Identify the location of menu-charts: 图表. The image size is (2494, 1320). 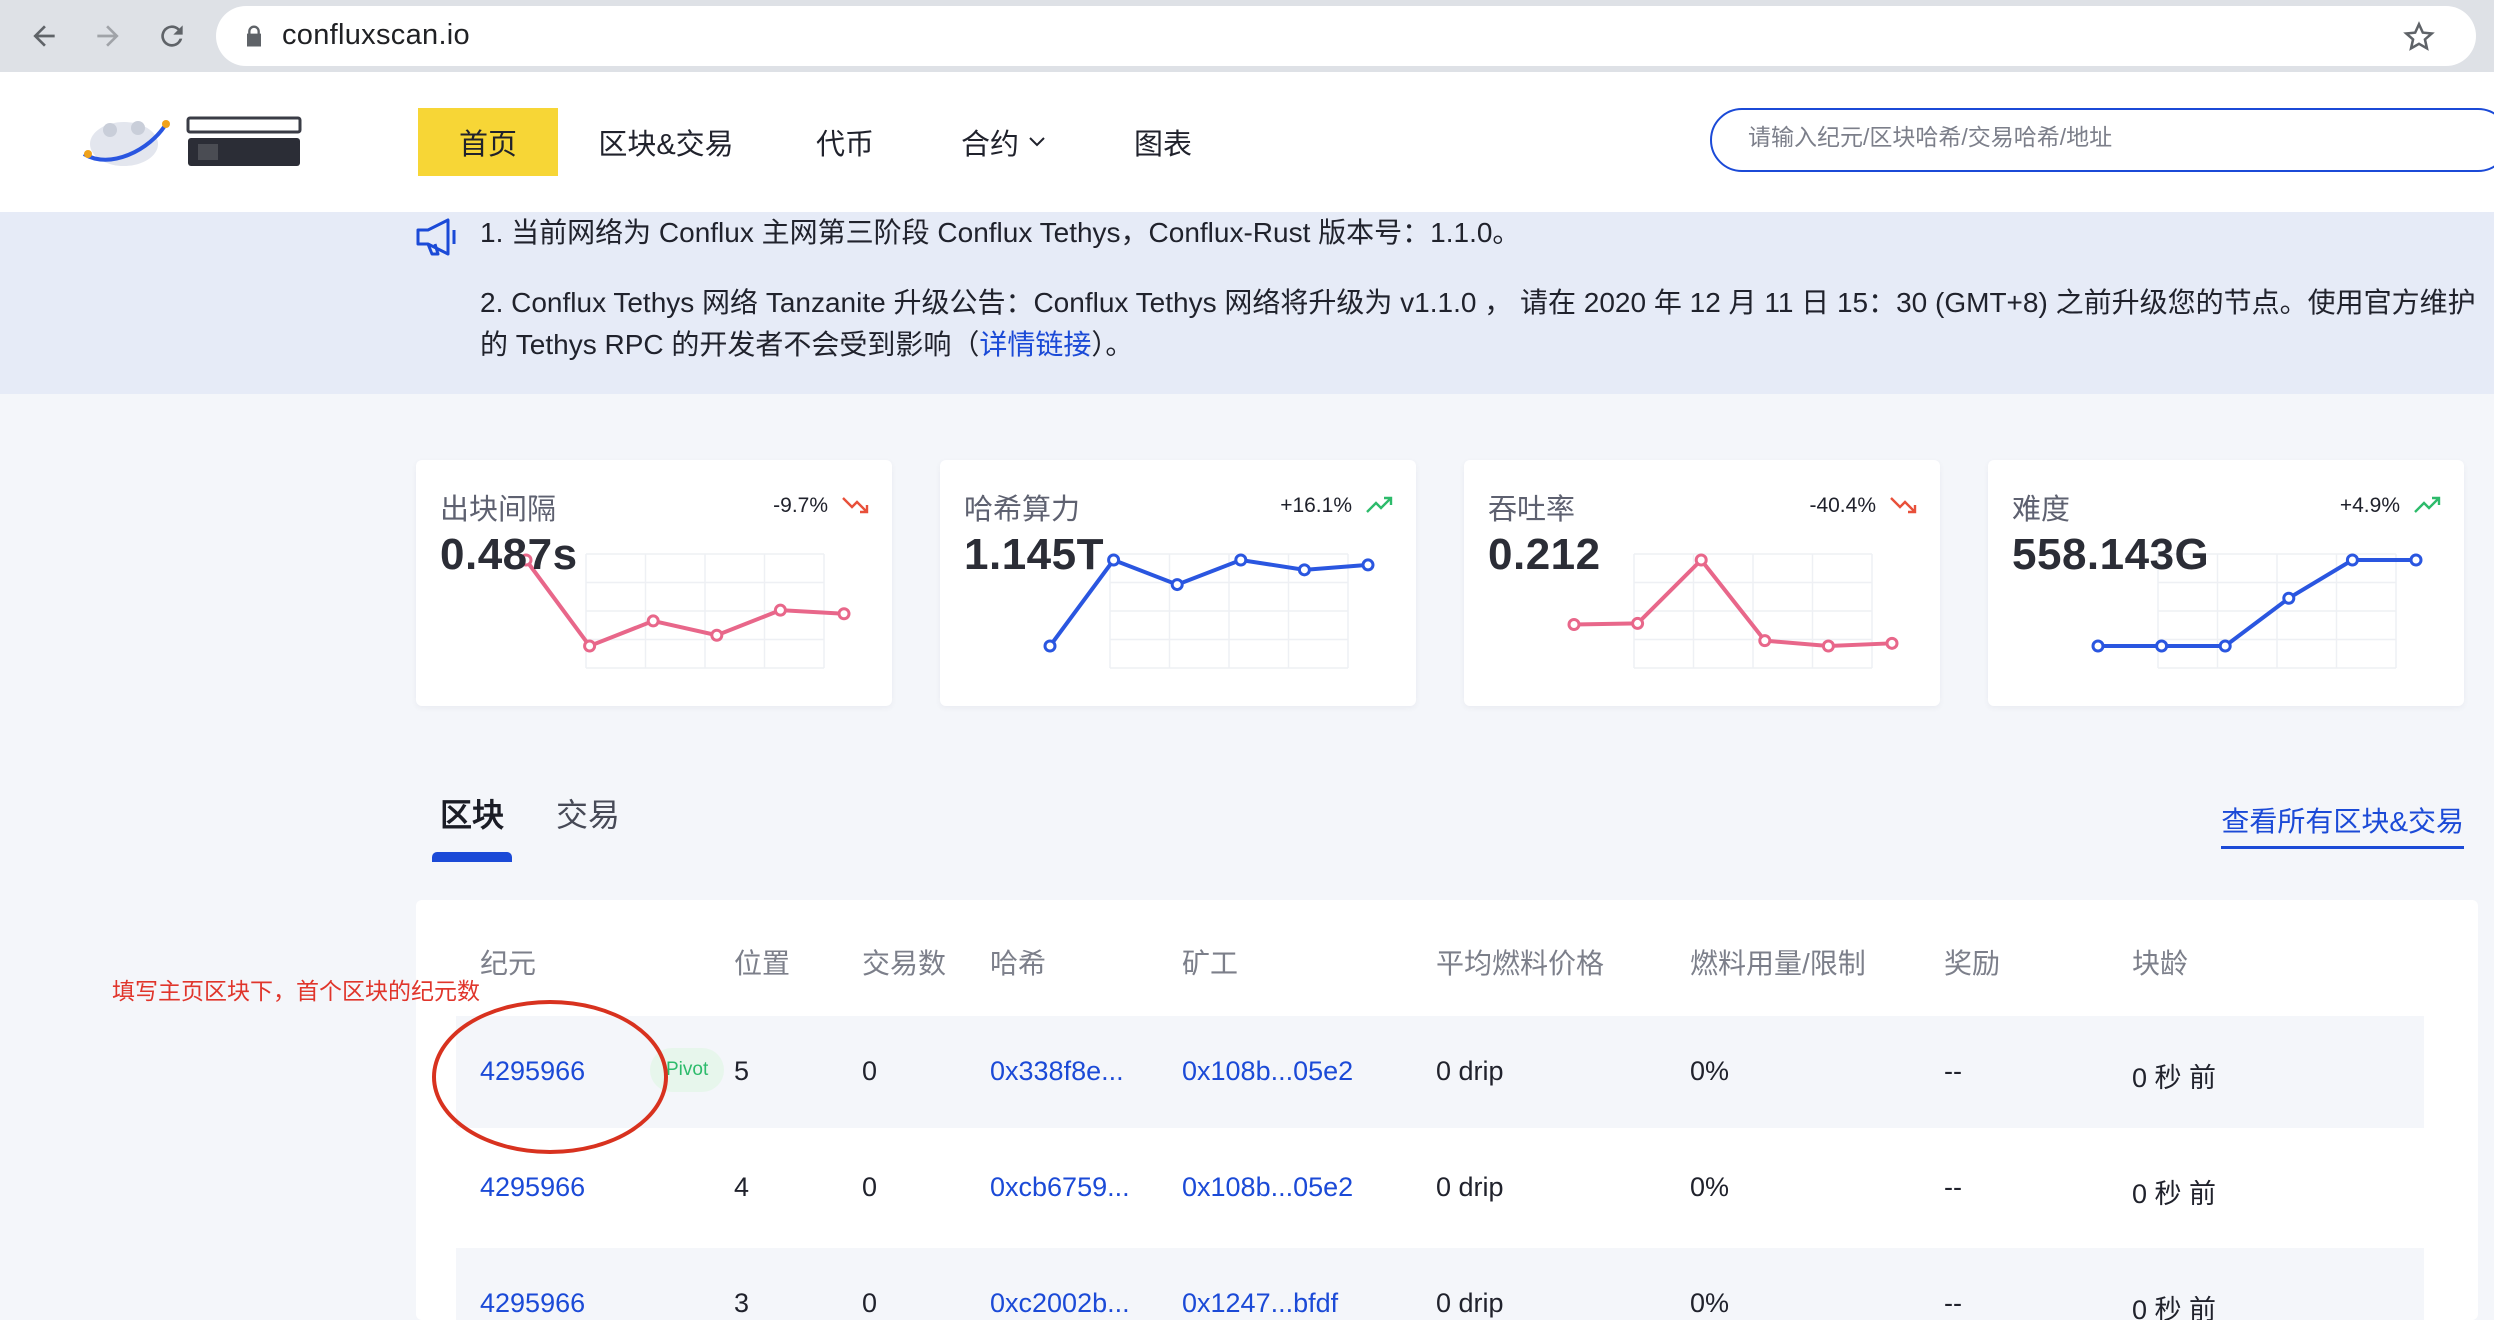
(1163, 142).